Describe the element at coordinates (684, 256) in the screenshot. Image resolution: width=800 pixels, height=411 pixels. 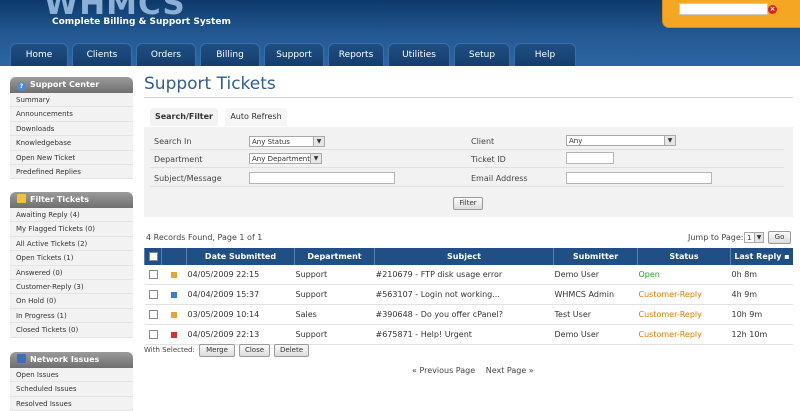
I see `col-status: Status` at that location.